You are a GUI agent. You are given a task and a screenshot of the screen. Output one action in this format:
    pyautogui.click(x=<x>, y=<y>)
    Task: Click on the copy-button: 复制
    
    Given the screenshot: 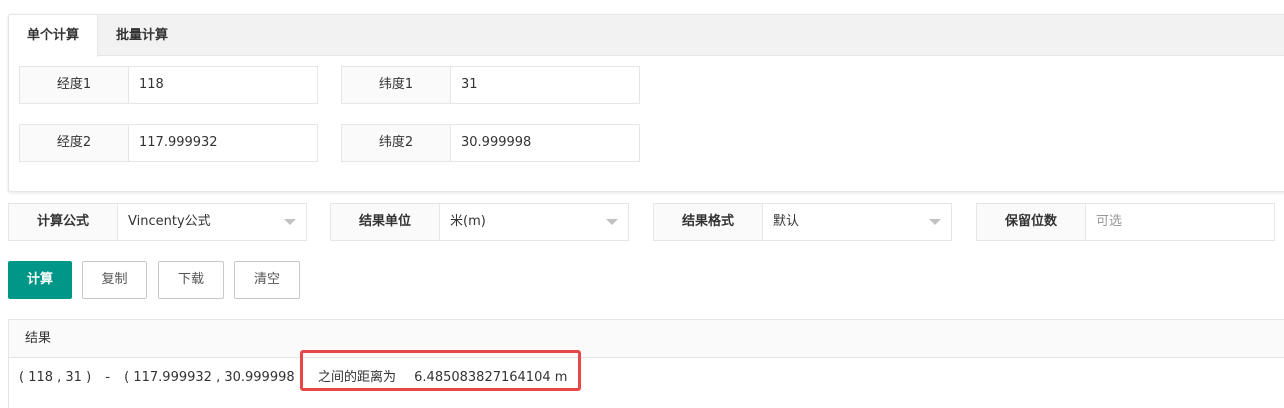 What is the action you would take?
    pyautogui.click(x=114, y=280)
    